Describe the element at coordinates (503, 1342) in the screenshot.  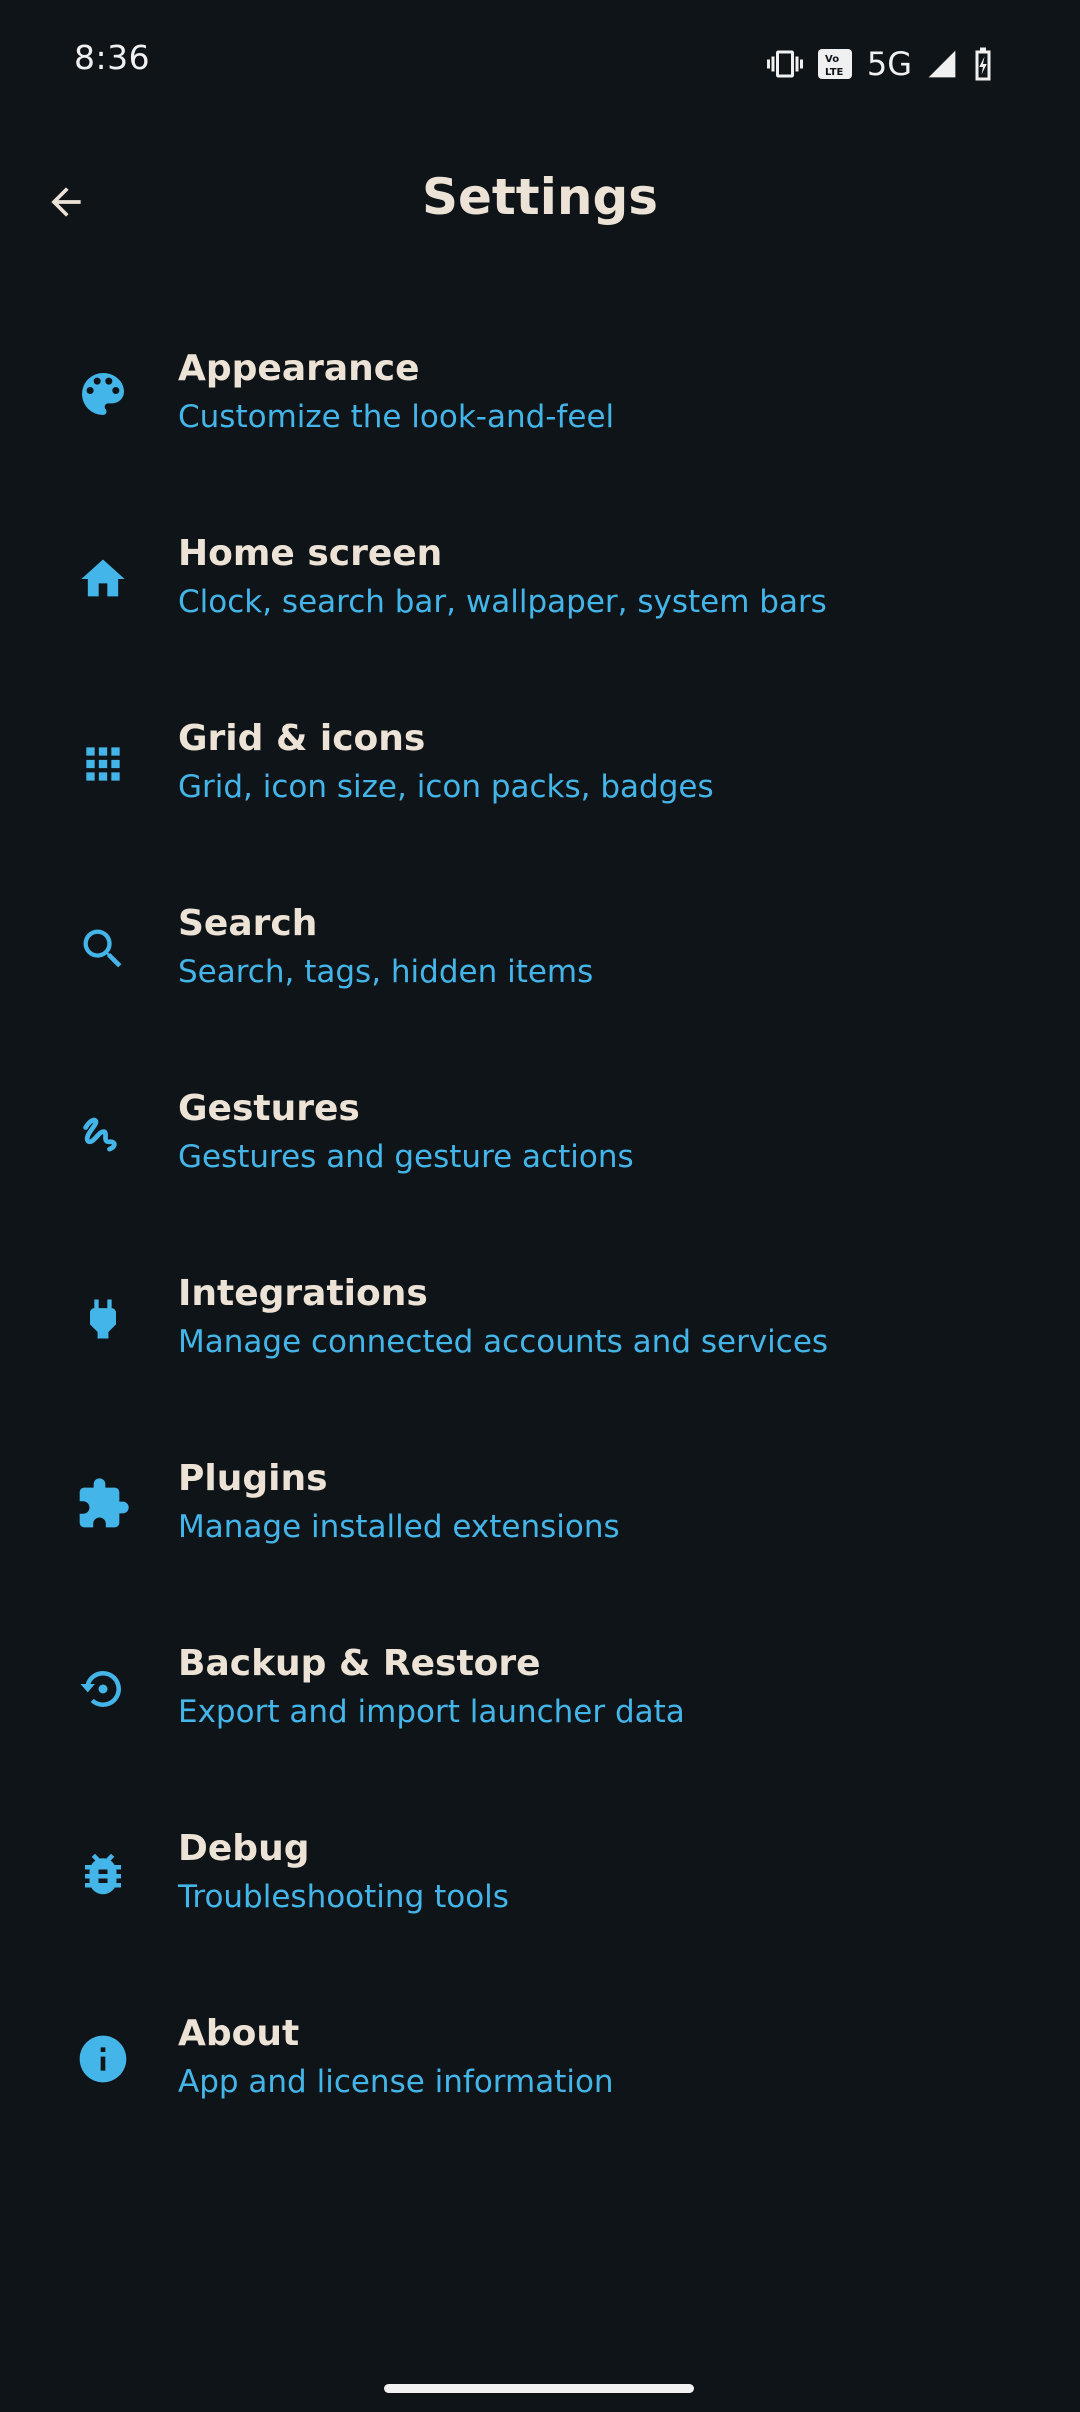
I see `item-subtitle: Manage connected accounts and services` at that location.